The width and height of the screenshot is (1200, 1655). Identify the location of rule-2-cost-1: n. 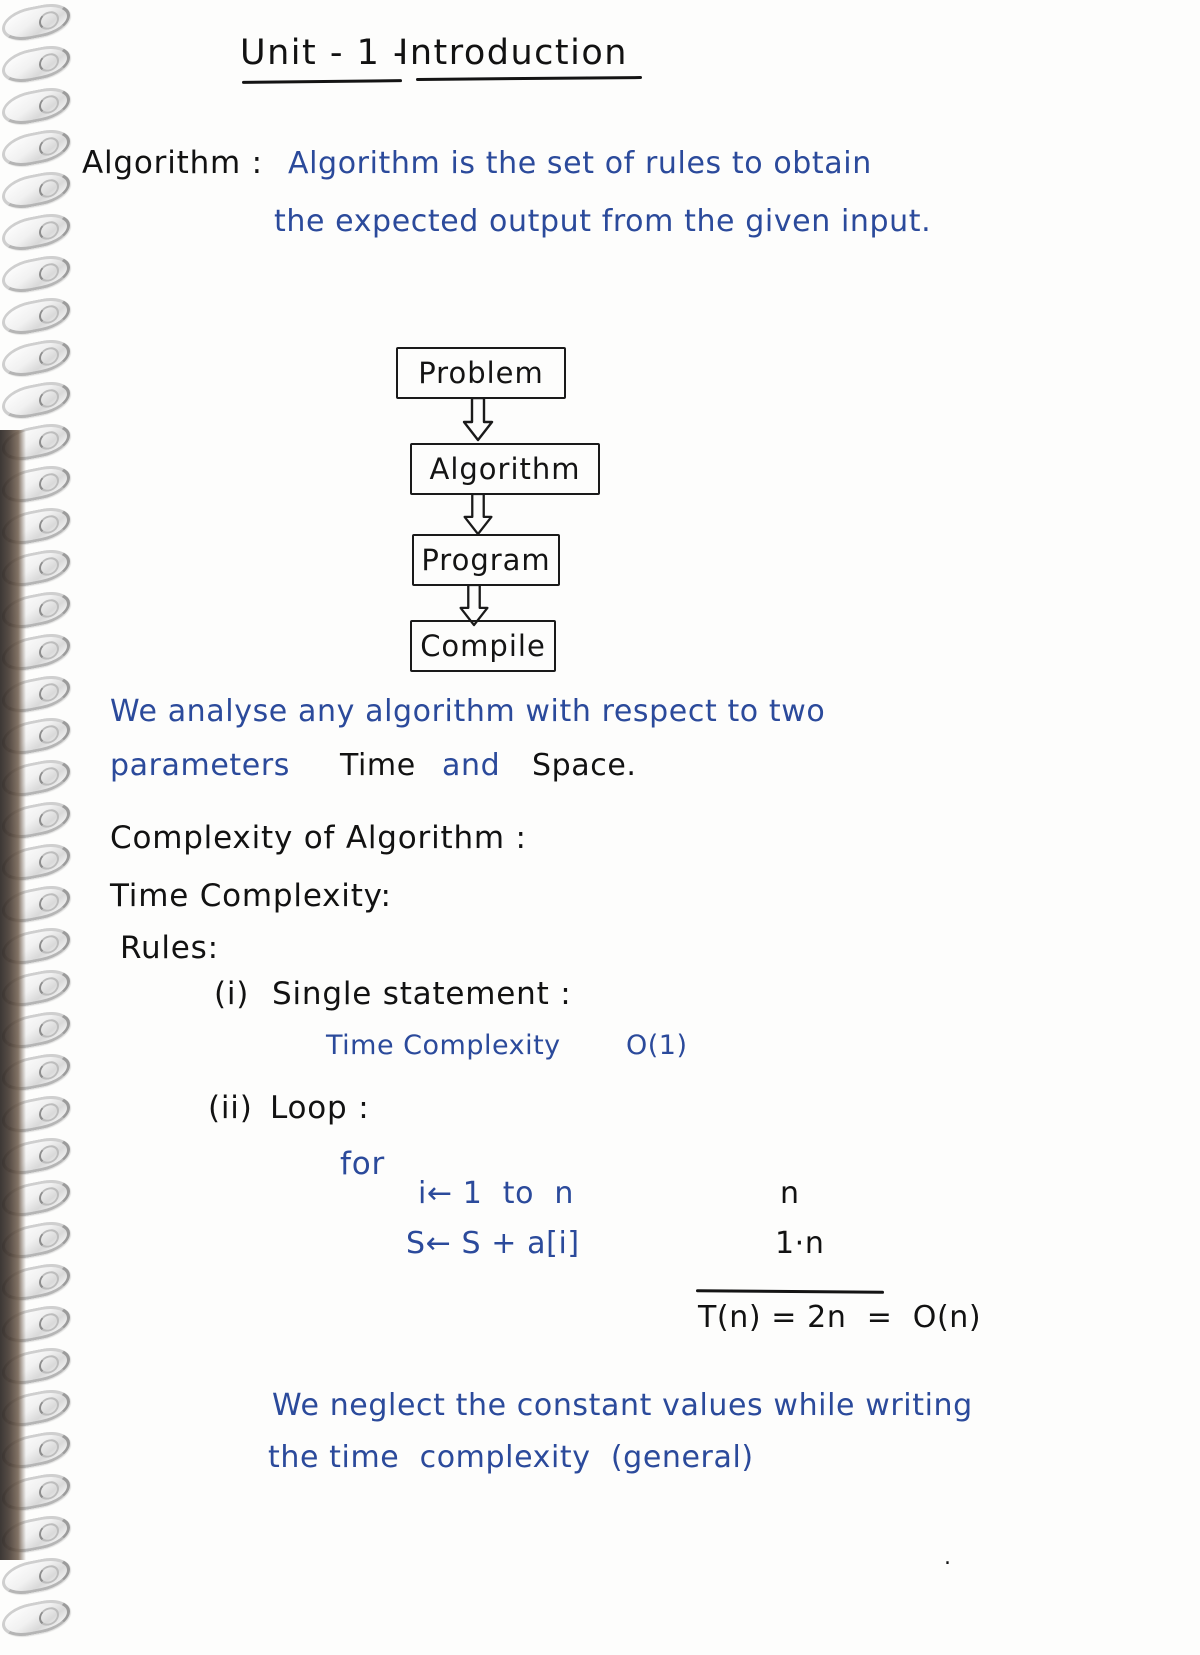
(790, 1193).